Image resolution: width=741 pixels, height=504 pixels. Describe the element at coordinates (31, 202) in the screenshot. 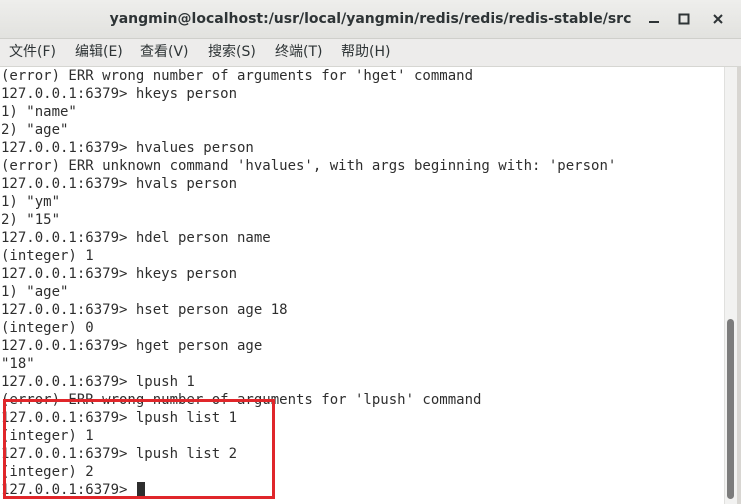

I see `terminal-line: 1) "ym"` at that location.